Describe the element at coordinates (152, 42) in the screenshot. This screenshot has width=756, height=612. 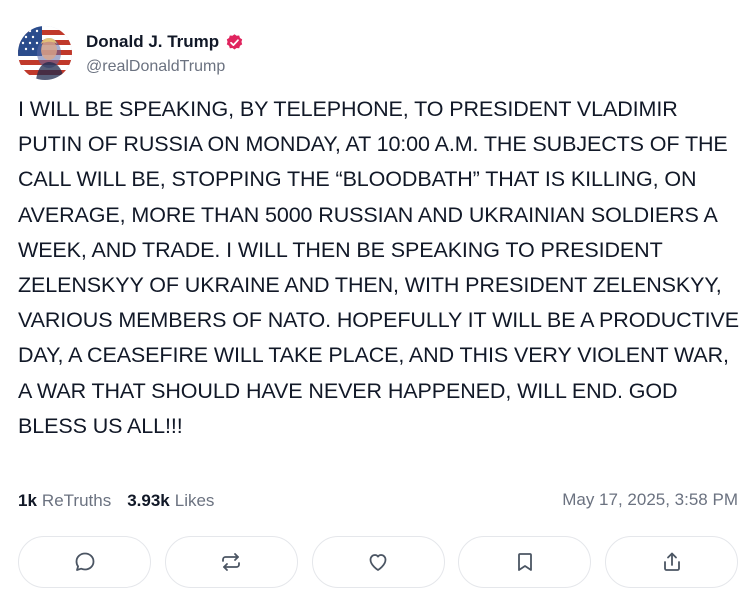
I see `display-name: Donald J. Trump` at that location.